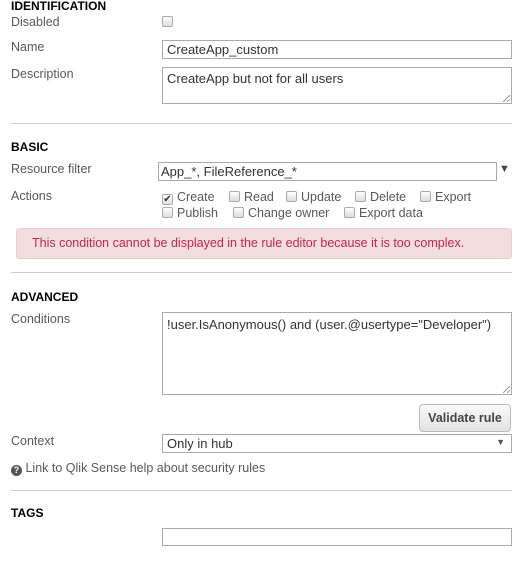 This screenshot has height=567, width=522. Describe the element at coordinates (337, 443) in the screenshot. I see `context-select: Only in hub ▼` at that location.